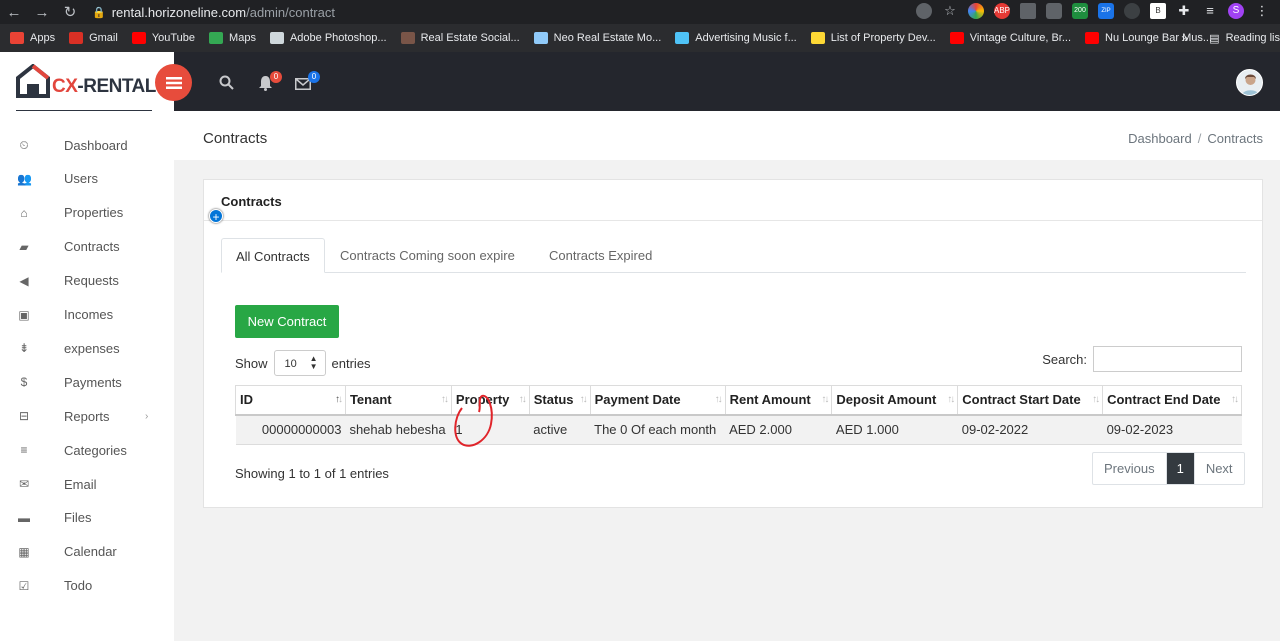 This screenshot has width=1280, height=641. What do you see at coordinates (163, 38) in the screenshot?
I see `bookmark-item: YouTube` at bounding box center [163, 38].